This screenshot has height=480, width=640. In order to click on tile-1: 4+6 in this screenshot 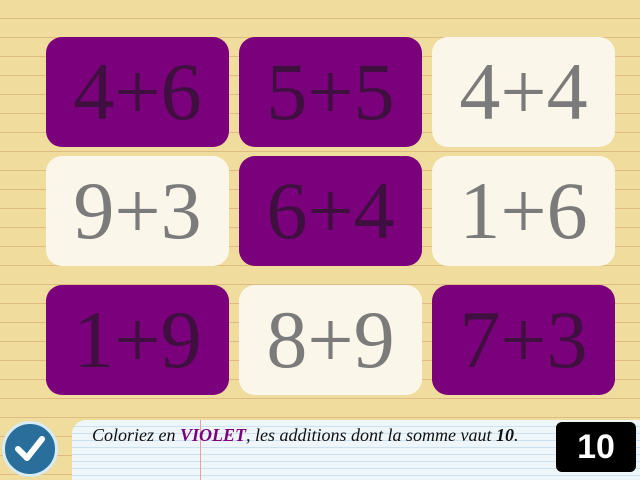, I will do `click(137, 92)`.